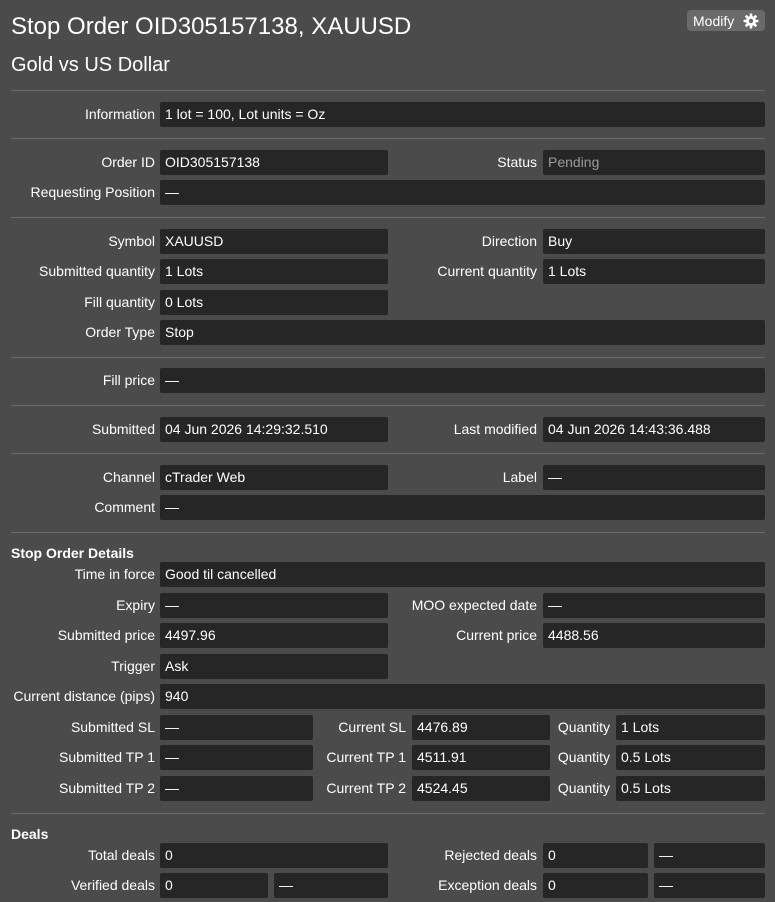  I want to click on fill-price-field: —, so click(462, 380).